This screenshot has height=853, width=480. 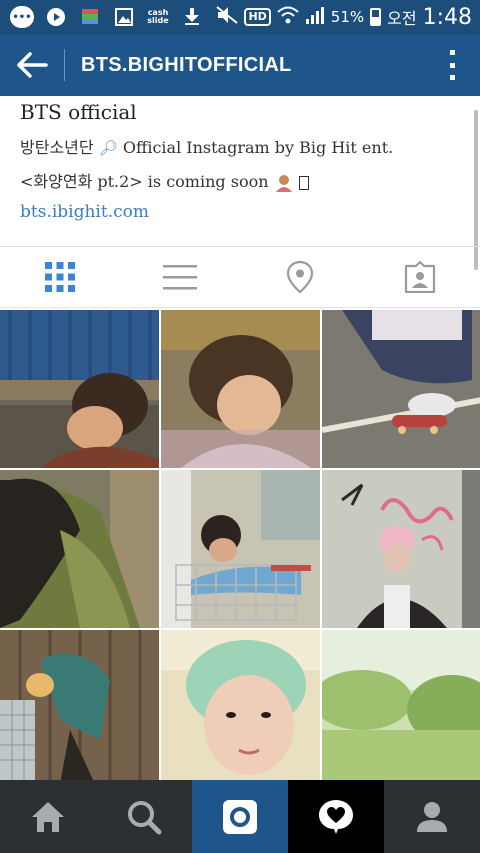 I want to click on chat-bubble-icon: •••, so click(x=22, y=17).